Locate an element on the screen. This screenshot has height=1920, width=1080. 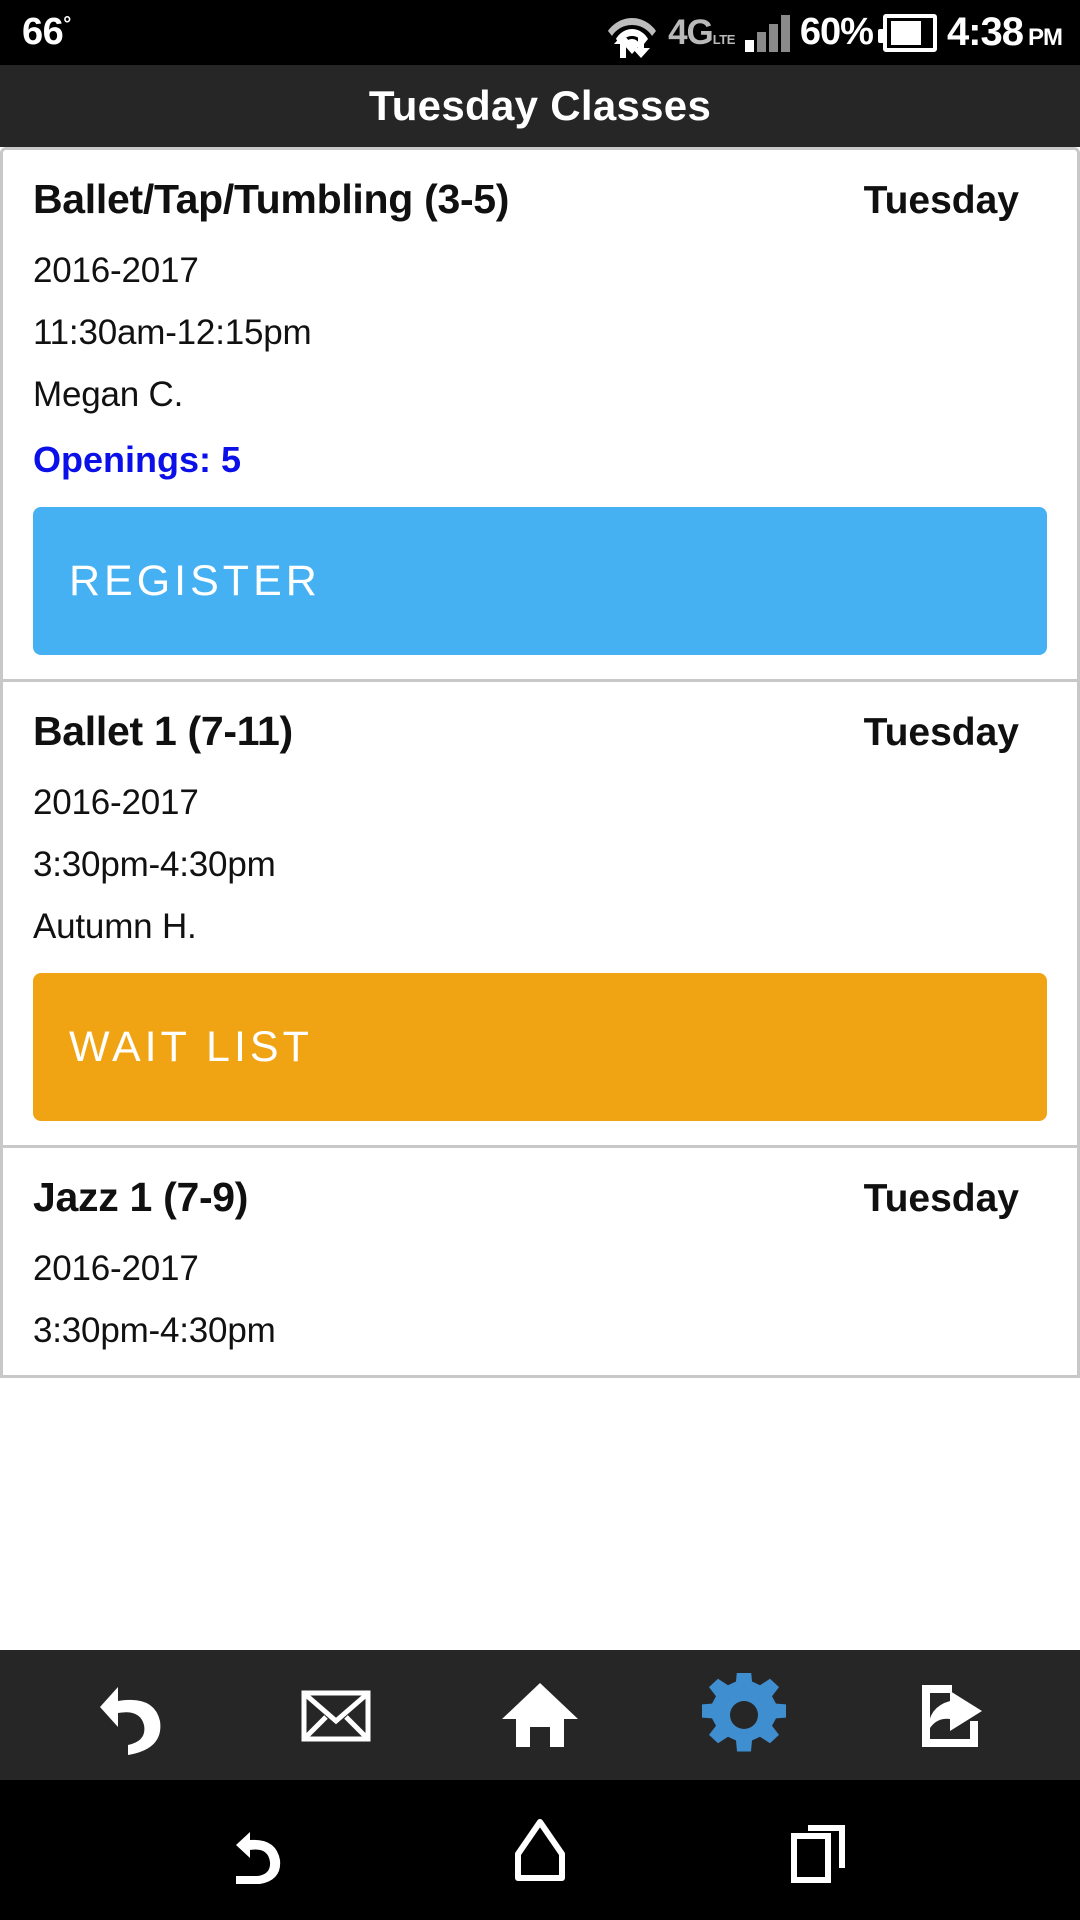
status-icons: 4G LTE 60% 4:38 PM is located at coordinates (834, 33).